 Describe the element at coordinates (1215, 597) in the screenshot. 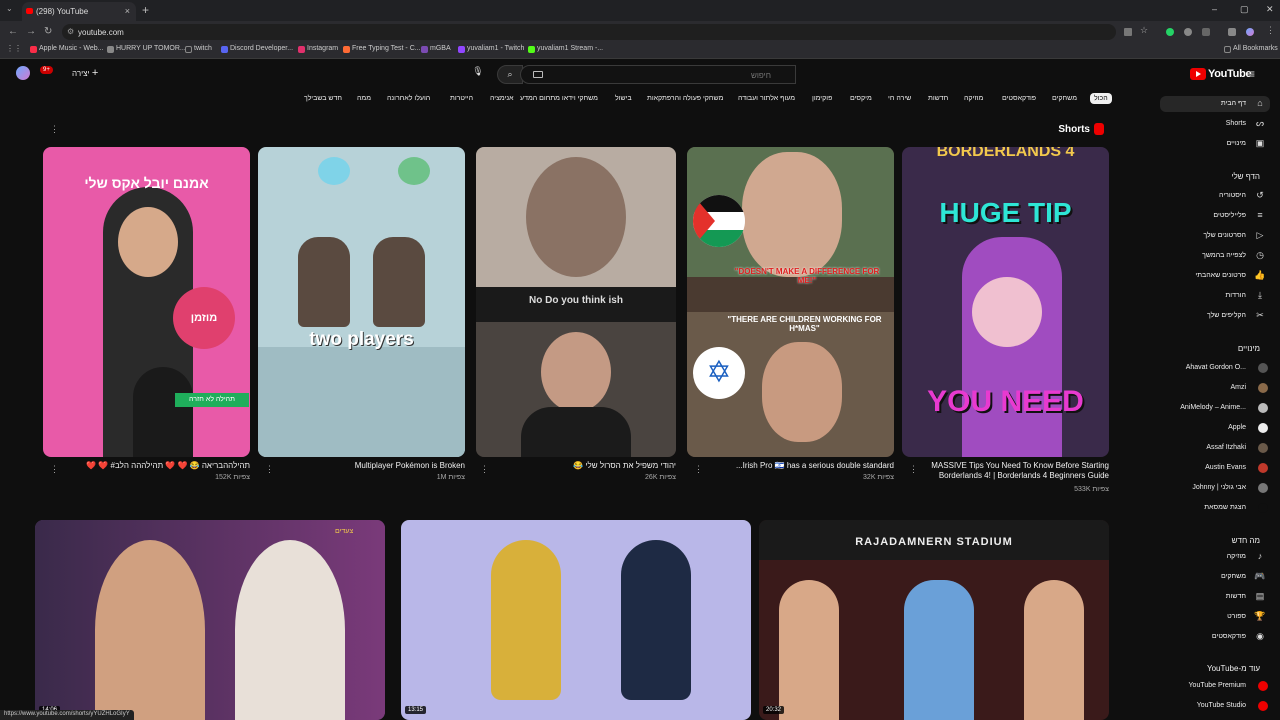

I see `sidebar-item-news: חדשות ▤` at that location.